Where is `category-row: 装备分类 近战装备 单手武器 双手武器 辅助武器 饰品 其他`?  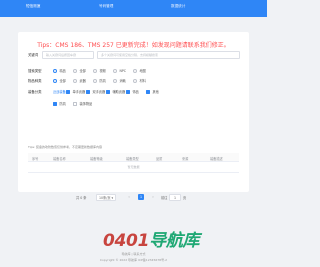 category-row: 装备分类 近战装备 单手武器 双手武器 辅助武器 饰品 其他 is located at coordinates (133, 91).